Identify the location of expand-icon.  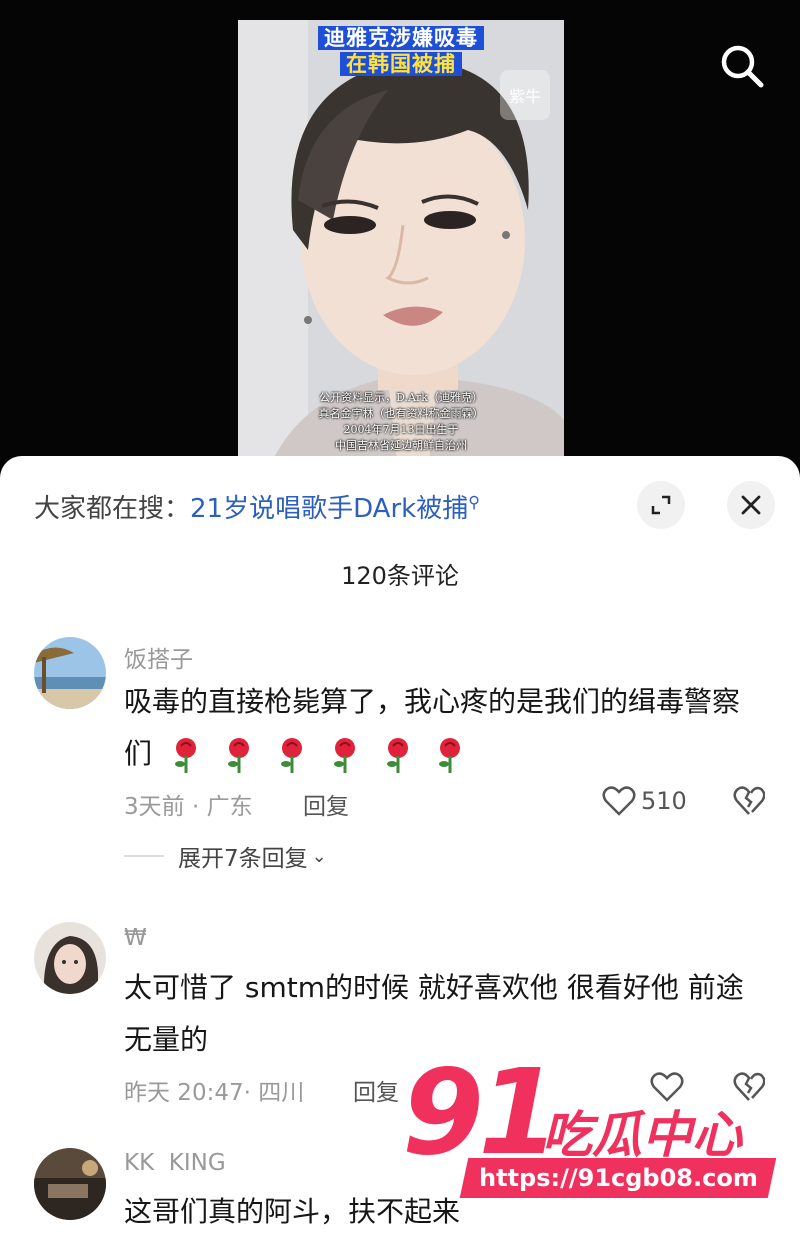
(661, 505).